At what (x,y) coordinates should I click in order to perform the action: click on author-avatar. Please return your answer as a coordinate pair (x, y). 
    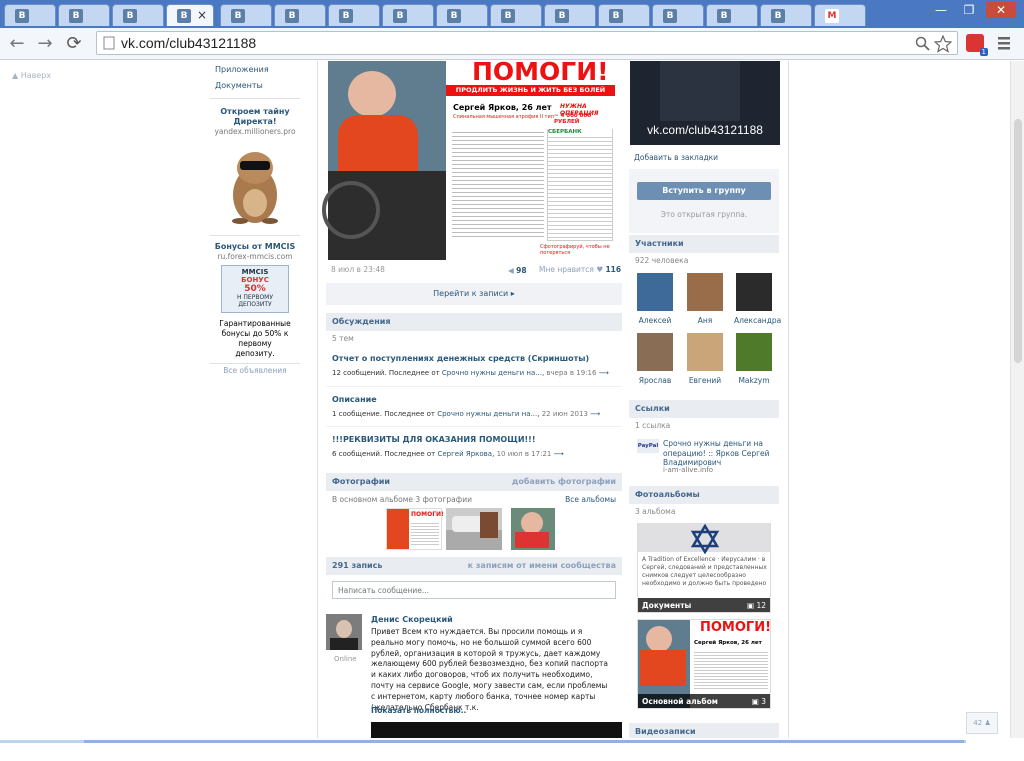
    Looking at the image, I should click on (344, 632).